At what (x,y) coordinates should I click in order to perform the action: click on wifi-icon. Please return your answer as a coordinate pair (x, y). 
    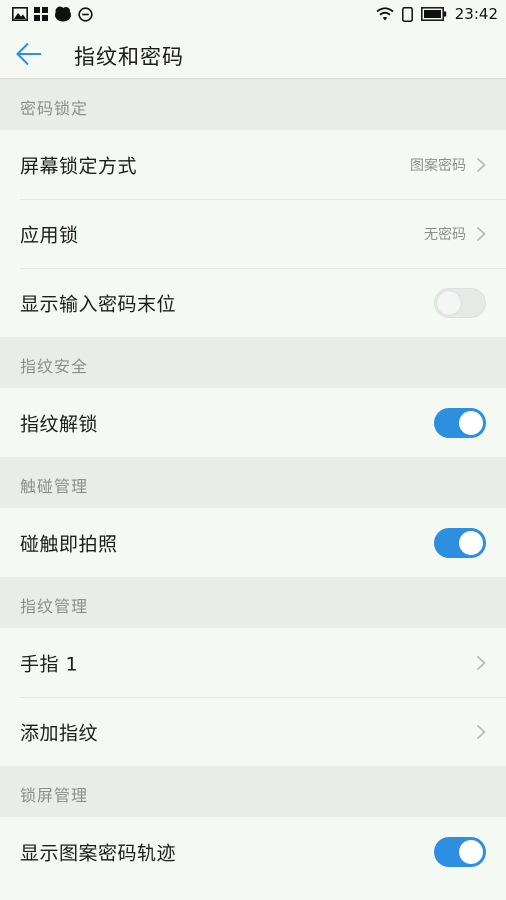
    Looking at the image, I should click on (385, 14).